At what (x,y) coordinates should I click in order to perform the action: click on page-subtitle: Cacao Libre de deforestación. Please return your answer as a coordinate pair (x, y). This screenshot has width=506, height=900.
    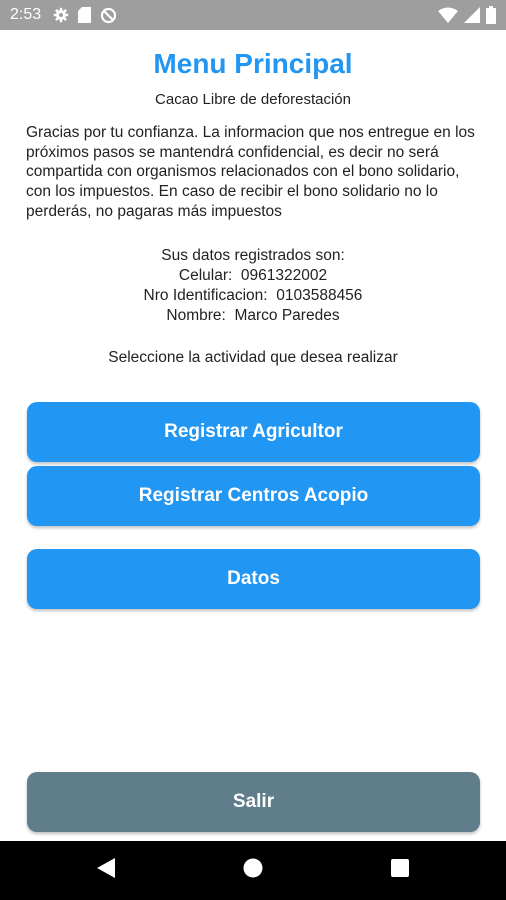
    Looking at the image, I should click on (253, 99).